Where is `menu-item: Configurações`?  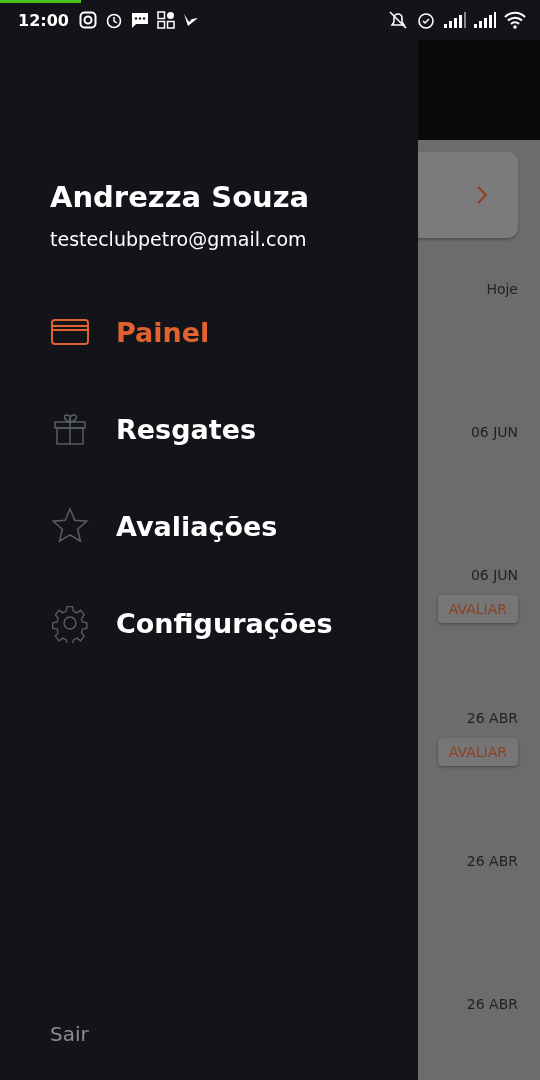
menu-item: Configurações is located at coordinates (234, 623).